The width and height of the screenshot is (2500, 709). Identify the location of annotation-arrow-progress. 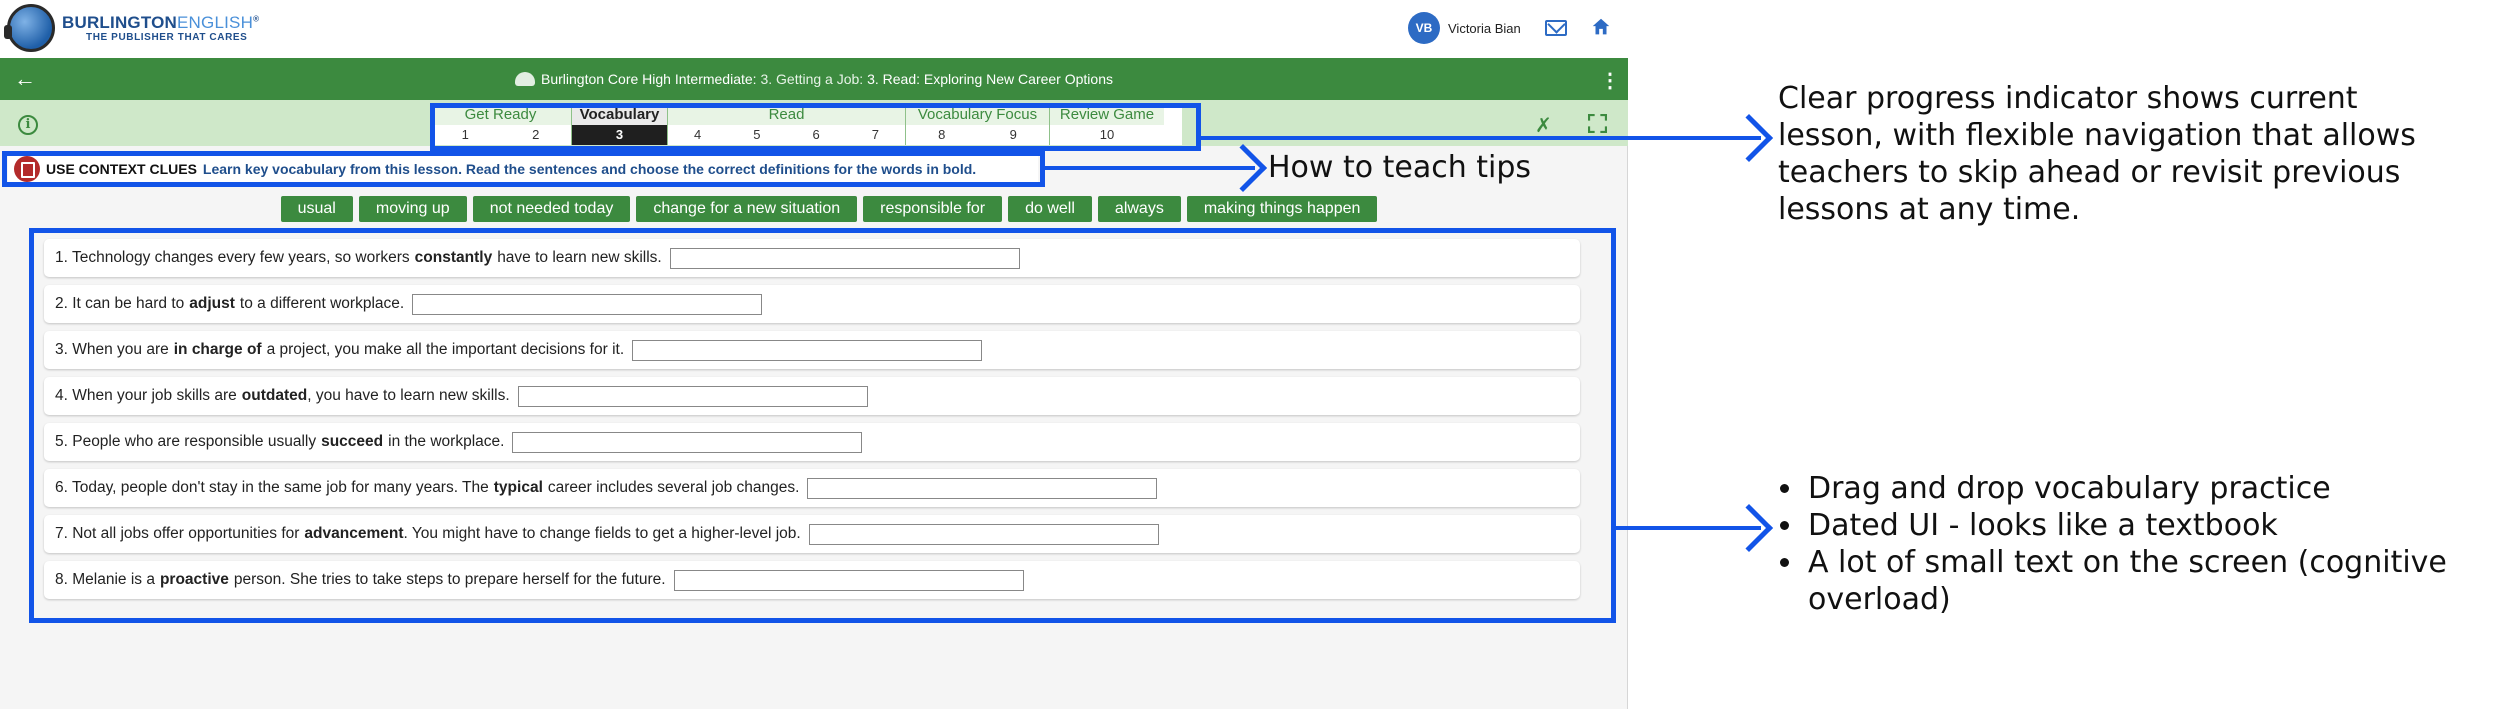
(1481, 138).